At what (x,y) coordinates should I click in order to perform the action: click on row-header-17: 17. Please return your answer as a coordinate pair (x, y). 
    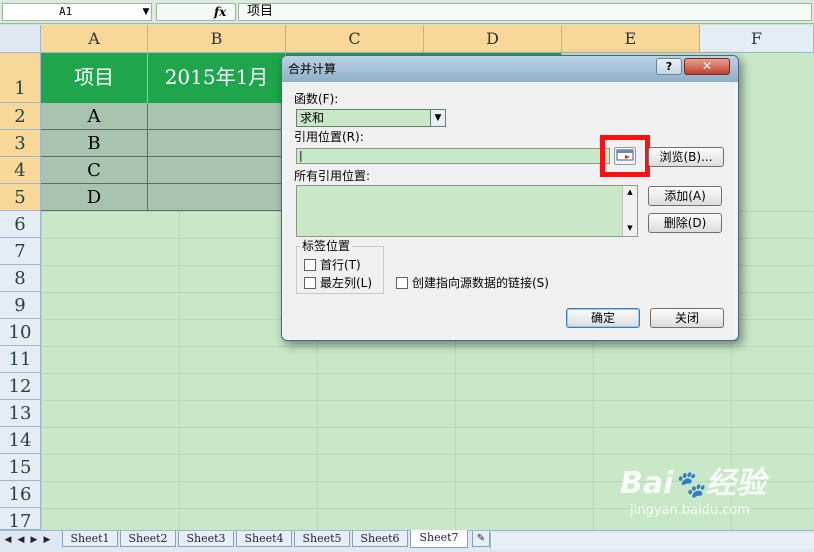
    Looking at the image, I should click on (20, 520).